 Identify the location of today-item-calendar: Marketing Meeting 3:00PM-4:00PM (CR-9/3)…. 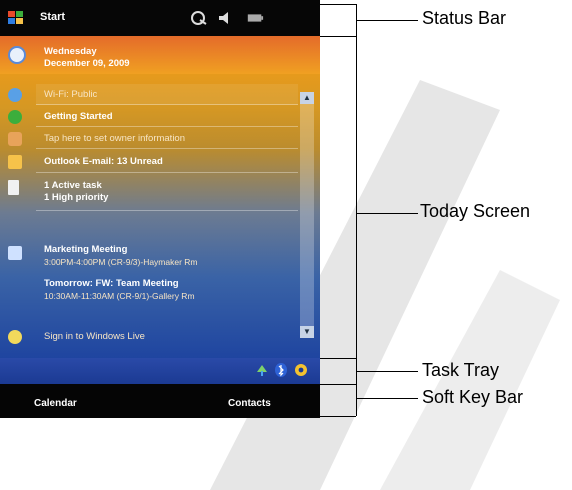
(150, 284).